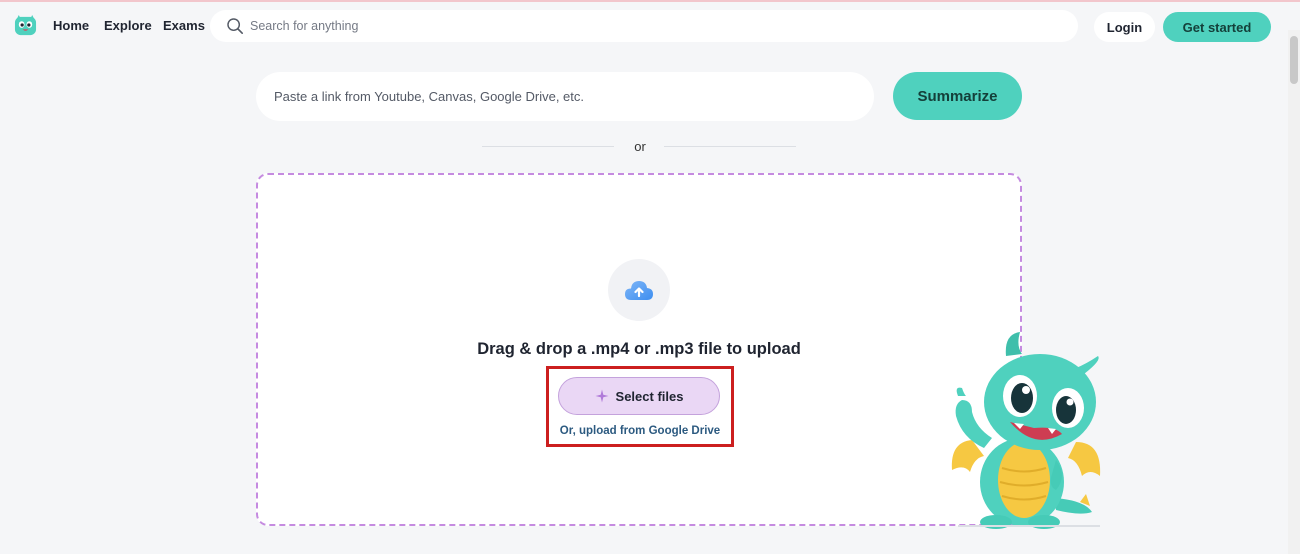 The height and width of the screenshot is (554, 1300). What do you see at coordinates (640, 146) in the screenshot?
I see `or-divider-text: or` at bounding box center [640, 146].